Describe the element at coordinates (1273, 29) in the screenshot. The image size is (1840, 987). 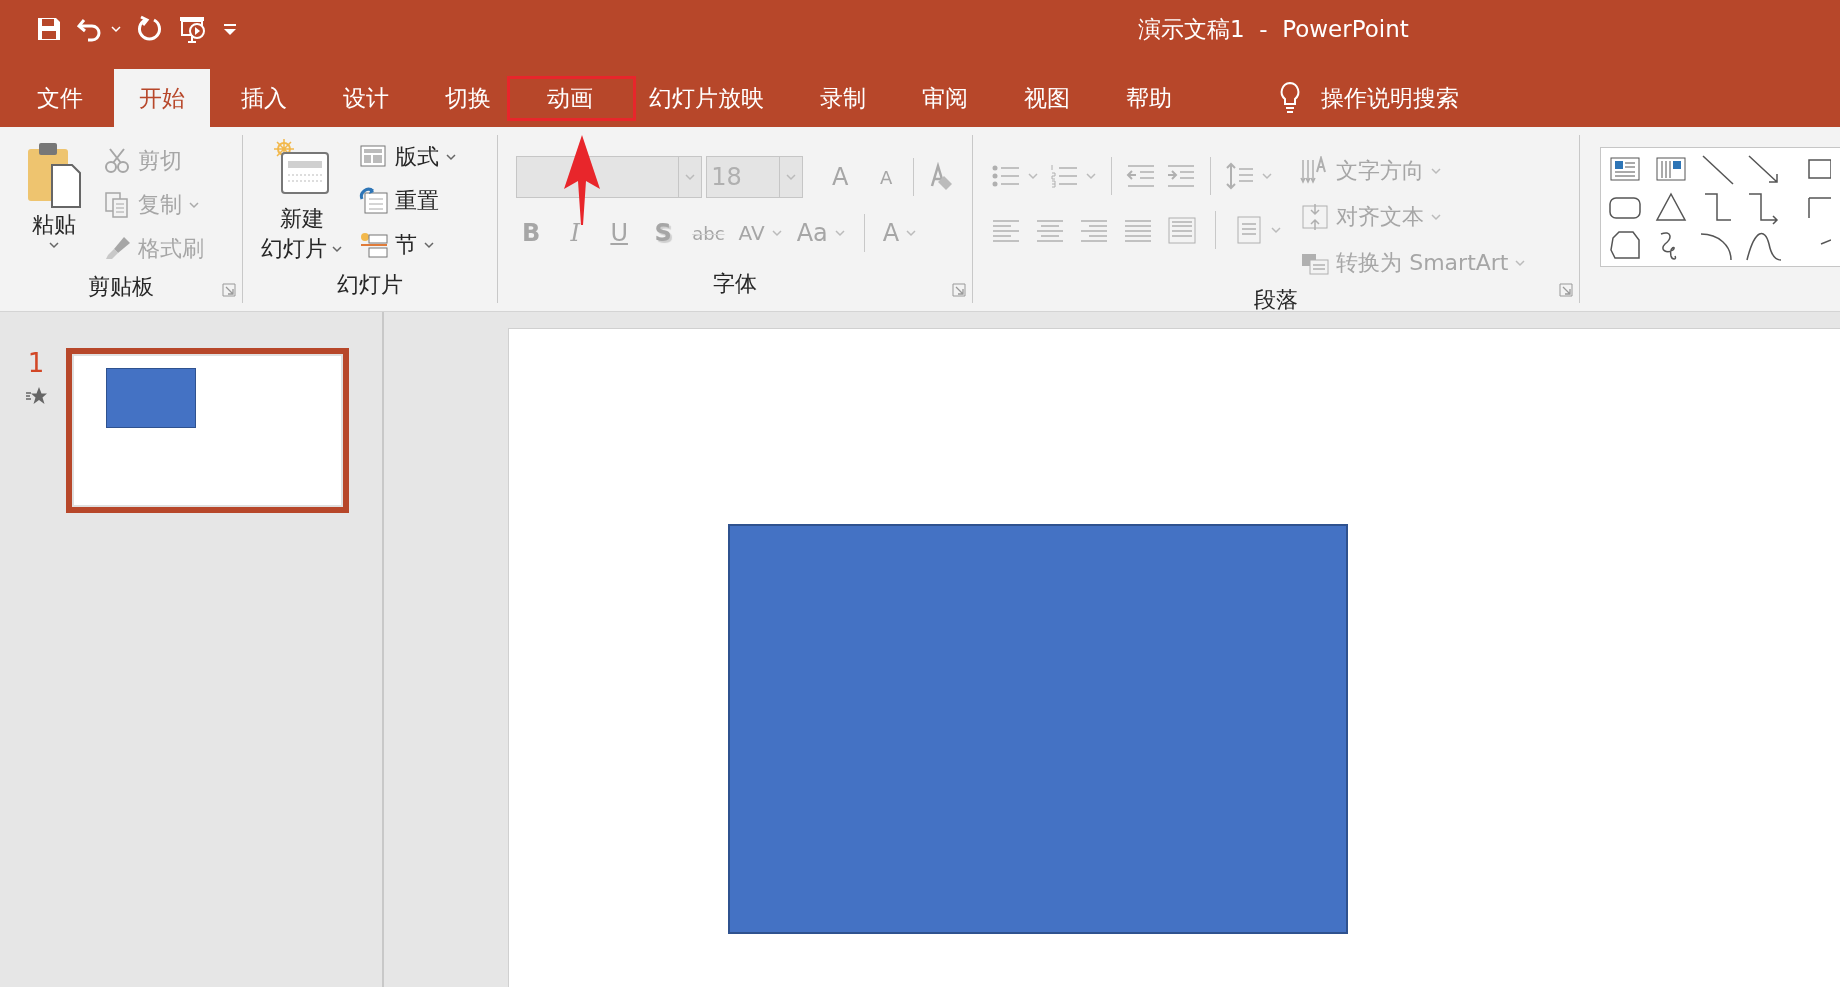
I see `window-title: 演示文稿1 - PowerPoint` at that location.